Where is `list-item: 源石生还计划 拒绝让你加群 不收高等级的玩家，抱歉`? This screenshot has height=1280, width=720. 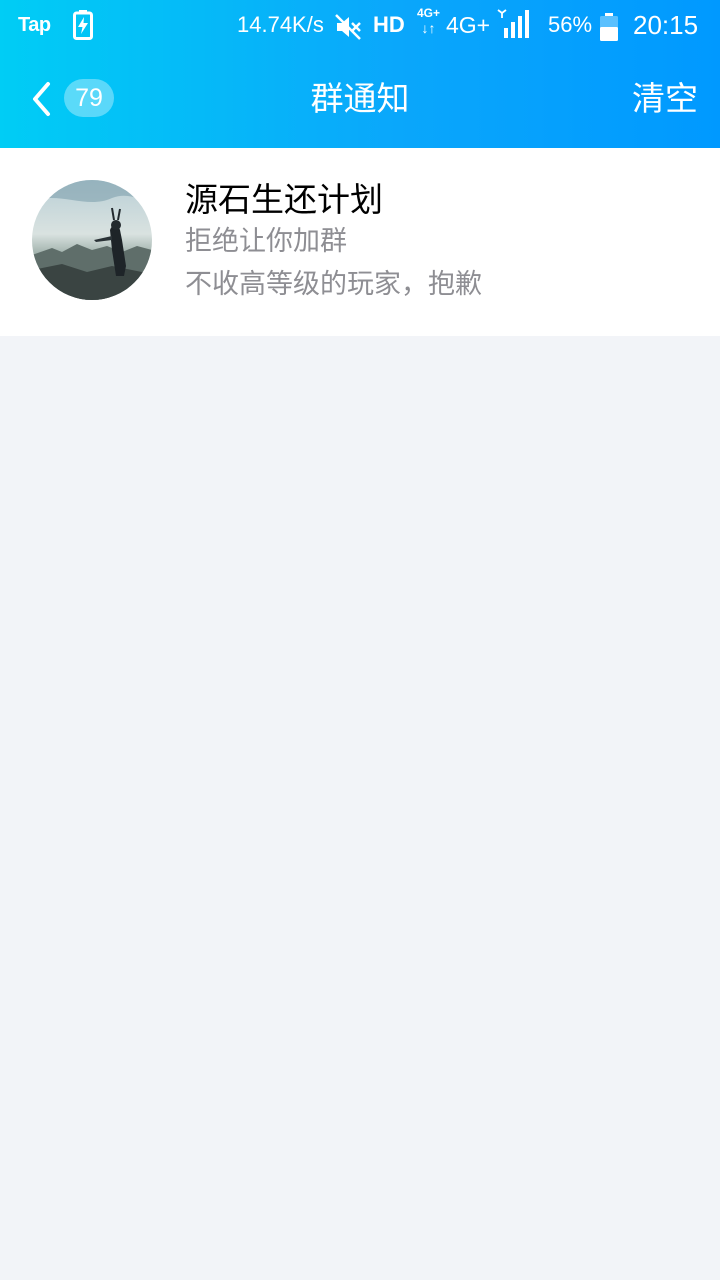
list-item: 源石生还计划 拒绝让你加群 不收高等级的玩家，抱歉 is located at coordinates (360, 242).